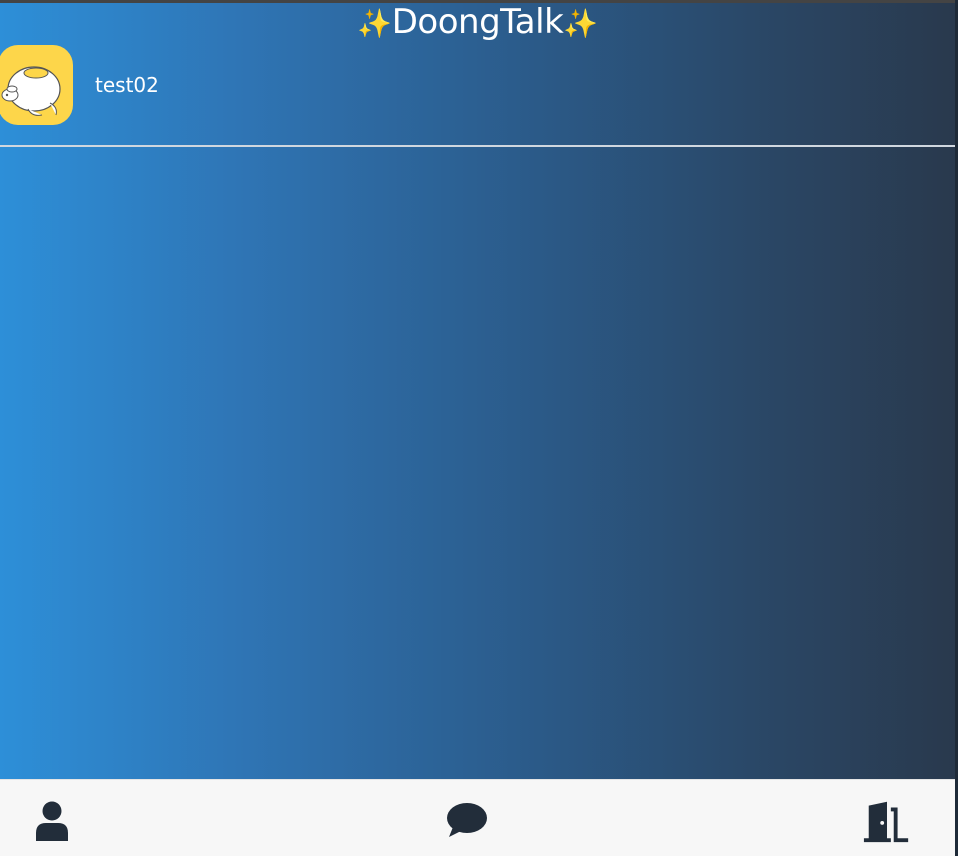  I want to click on username: test02, so click(127, 85).